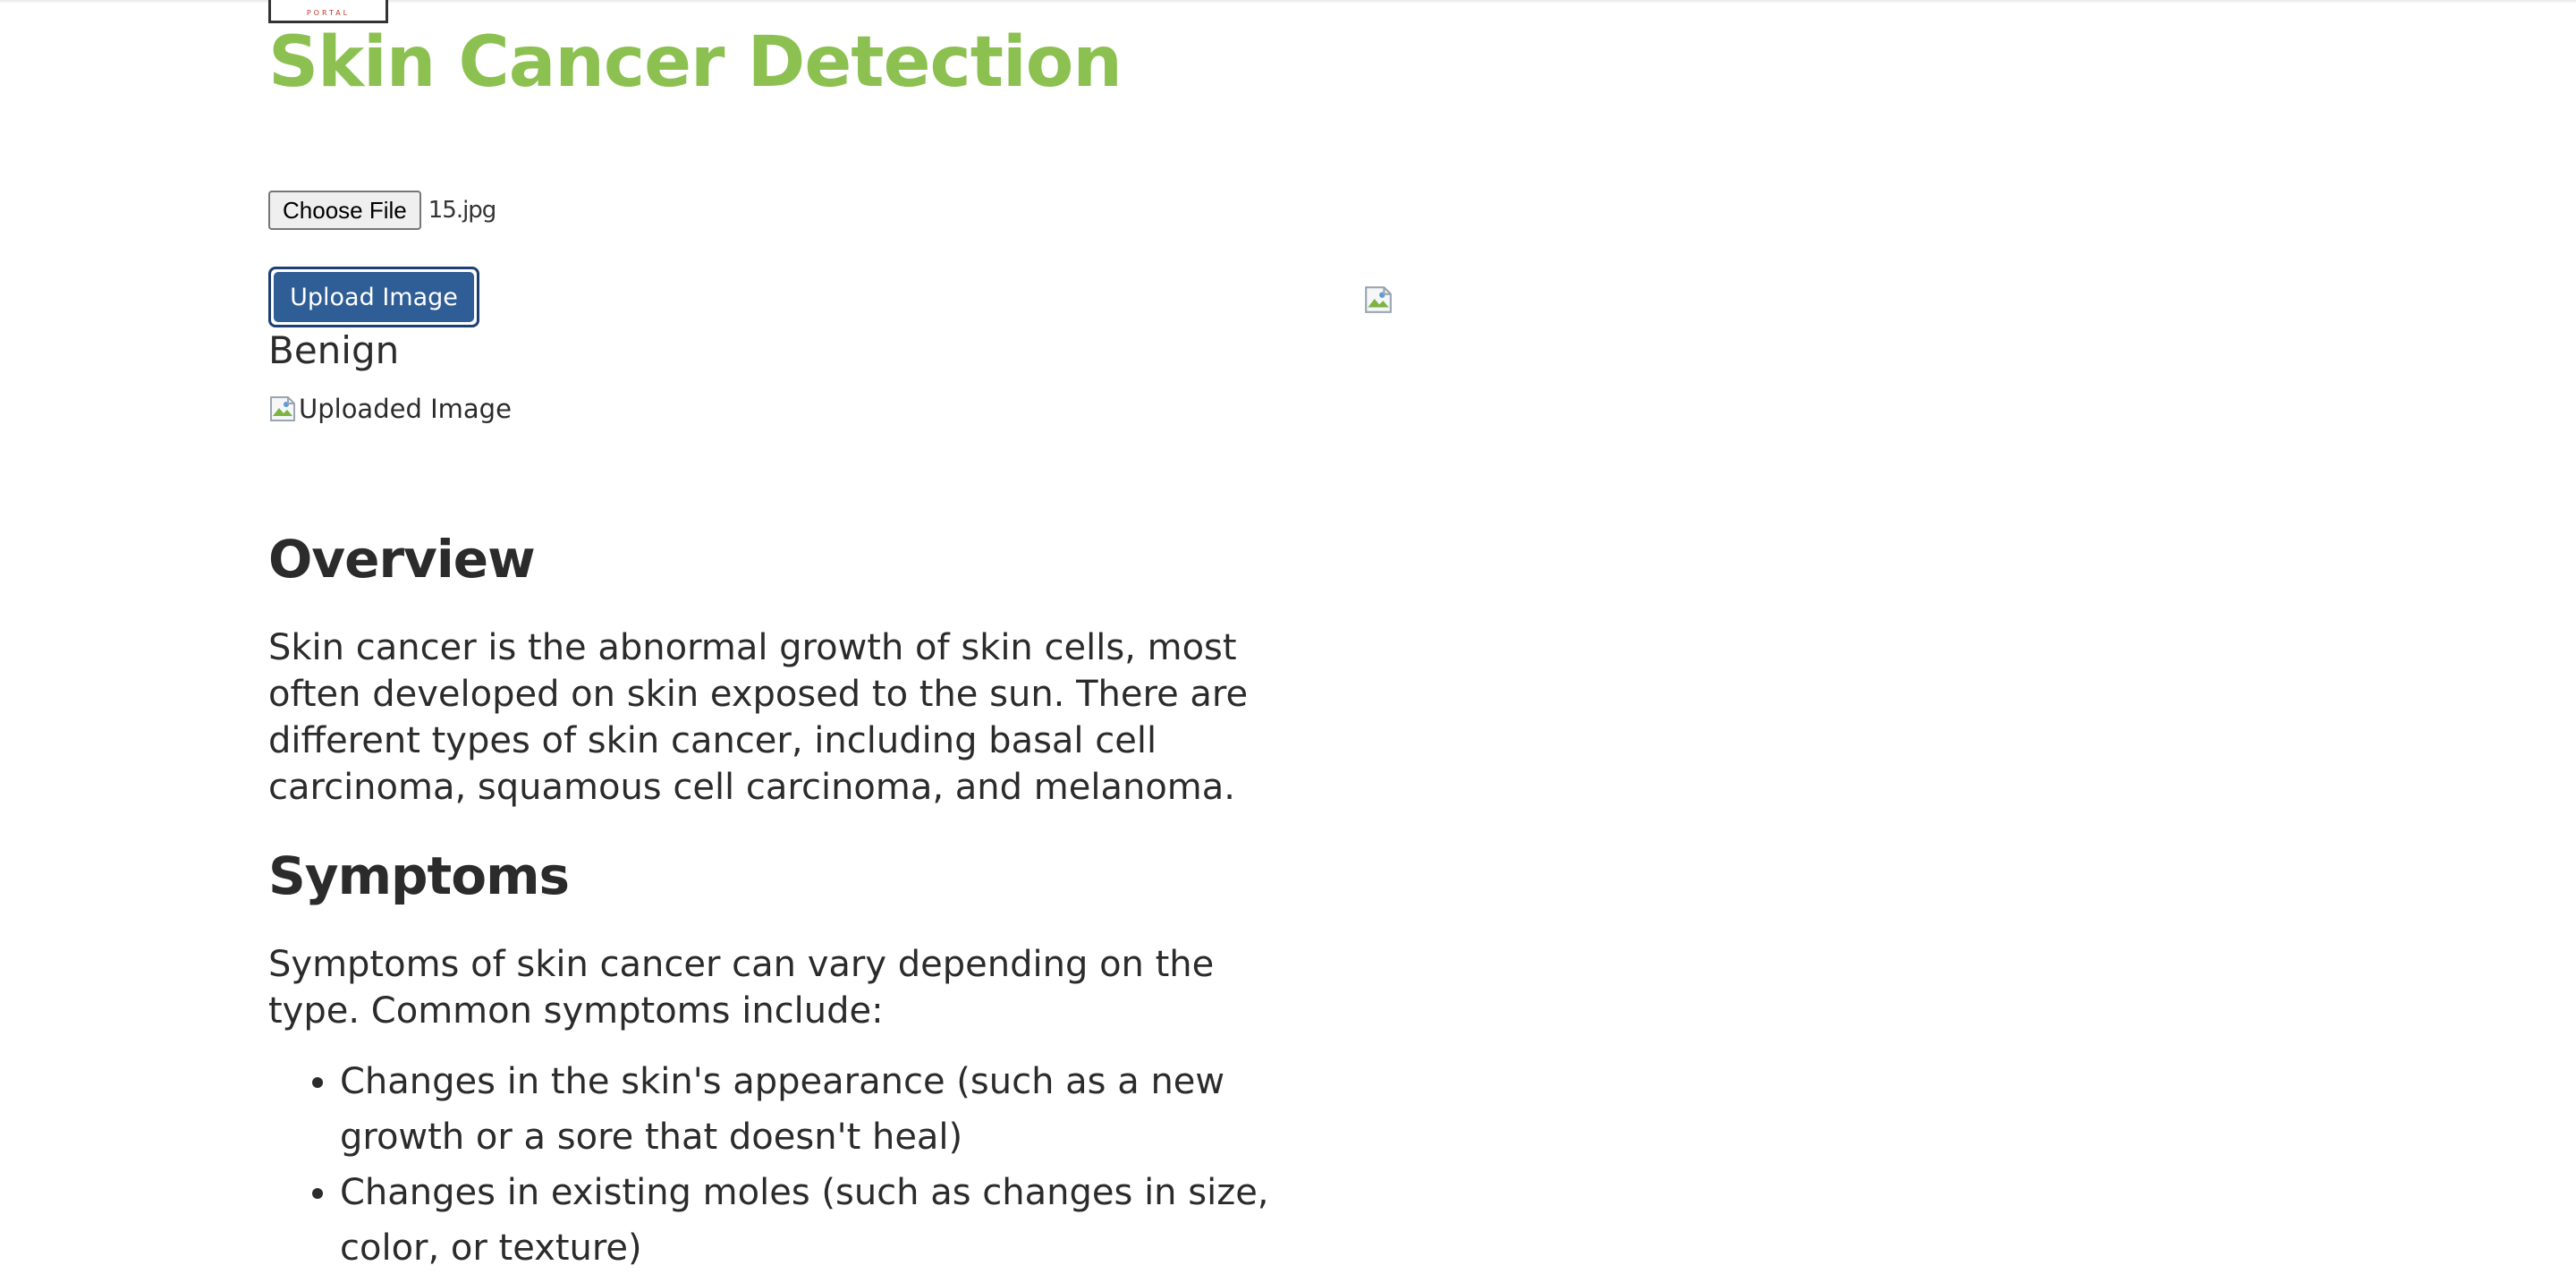 The width and height of the screenshot is (2576, 1274). I want to click on broken-image-icon, so click(282, 409).